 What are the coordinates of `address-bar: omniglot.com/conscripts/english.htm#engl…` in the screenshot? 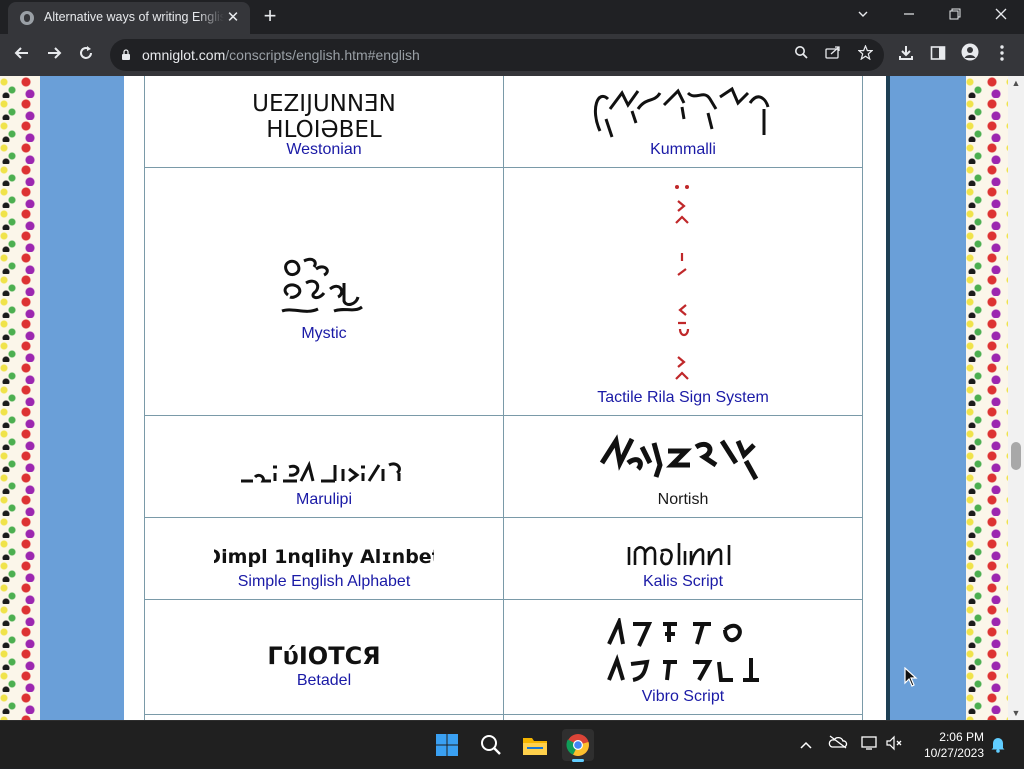 It's located at (497, 55).